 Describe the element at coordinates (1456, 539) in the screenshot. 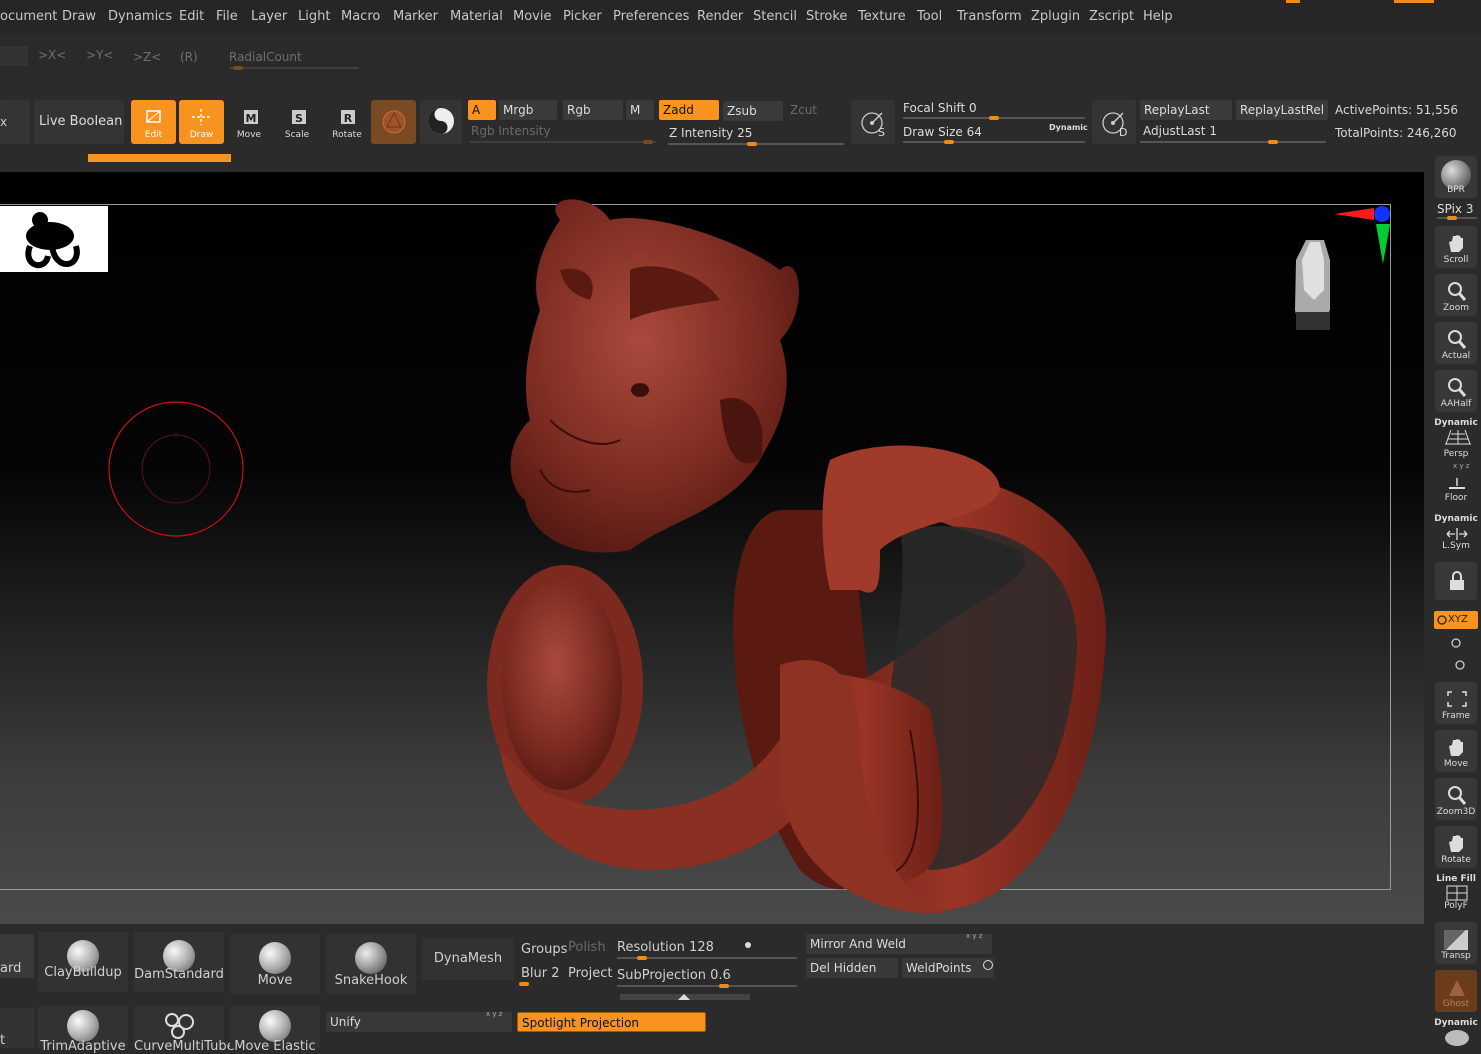

I see `lsym-button: L.Sym` at that location.